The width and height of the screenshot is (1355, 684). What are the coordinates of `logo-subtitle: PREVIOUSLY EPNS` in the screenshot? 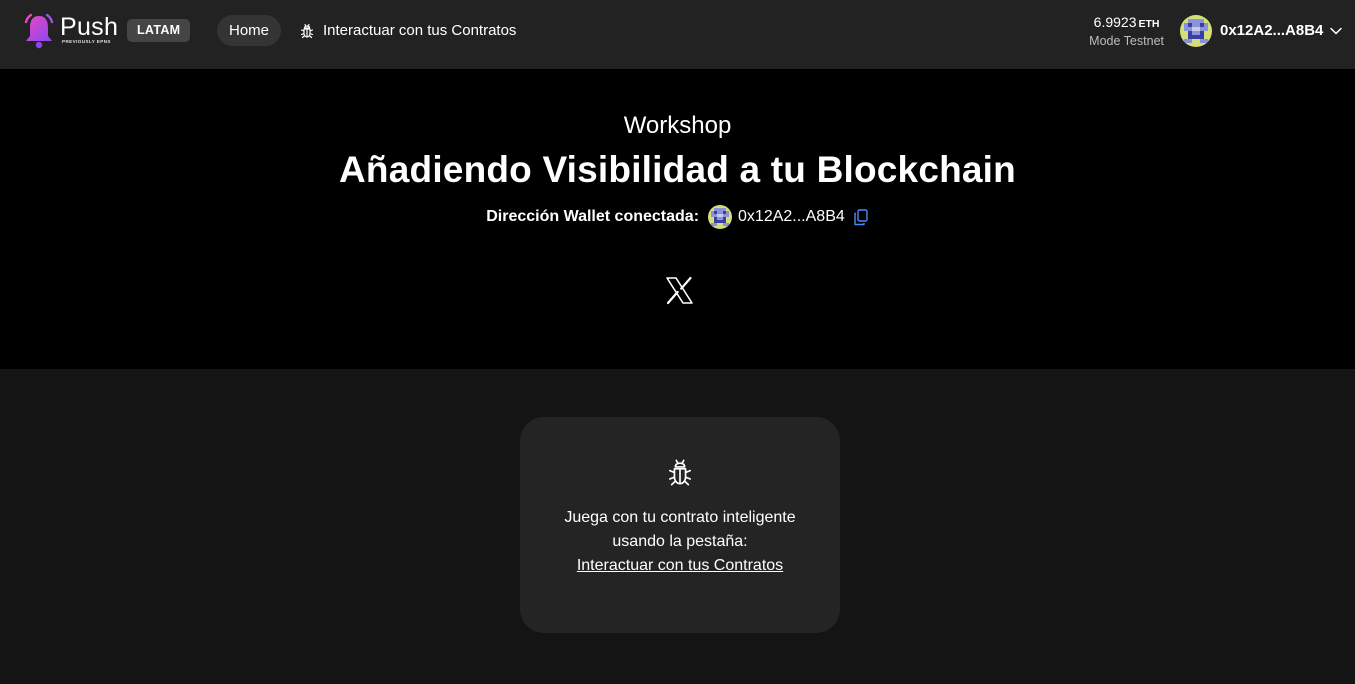 It's located at (86, 41).